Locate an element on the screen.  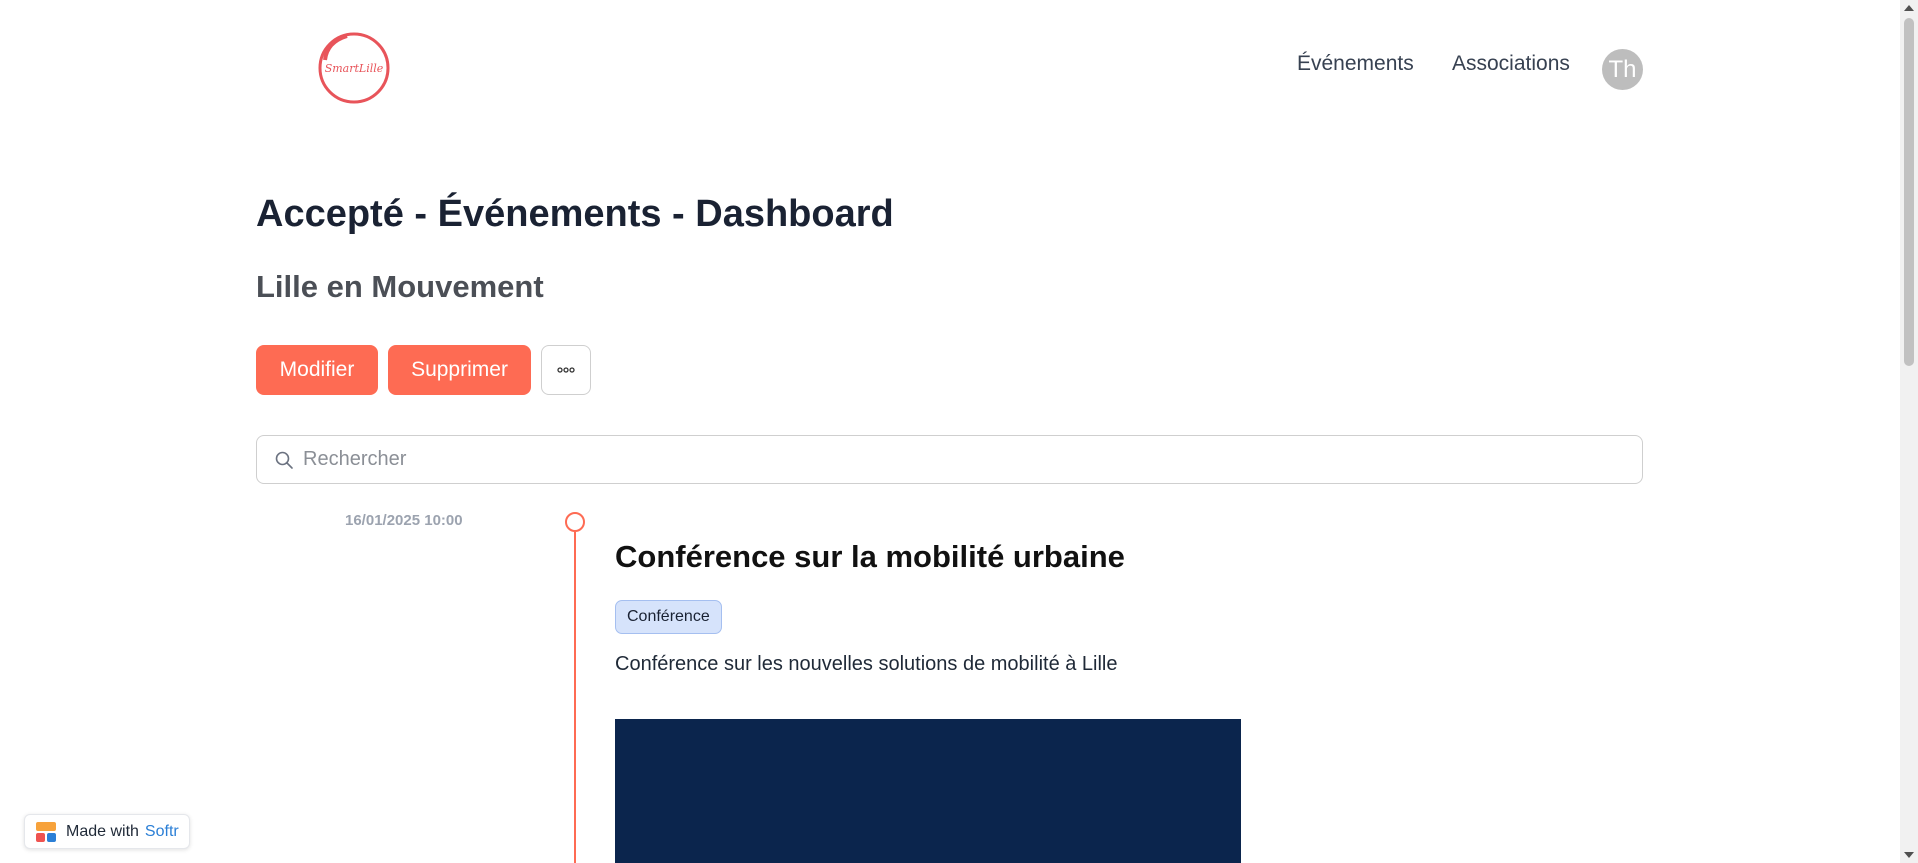
softr-brand-label: Softr is located at coordinates (161, 831).